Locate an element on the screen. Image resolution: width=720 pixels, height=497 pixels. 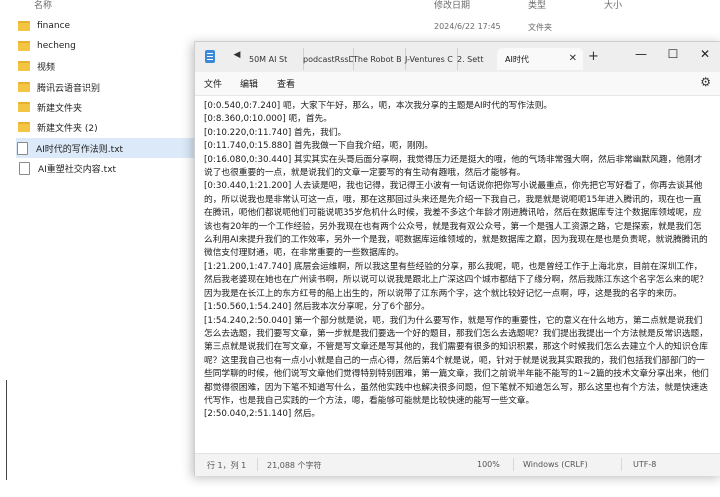
minimize-icon: — is located at coordinates (641, 54).